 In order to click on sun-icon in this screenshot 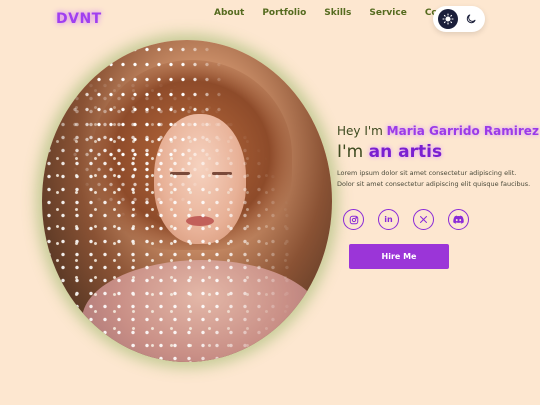, I will do `click(447, 19)`.